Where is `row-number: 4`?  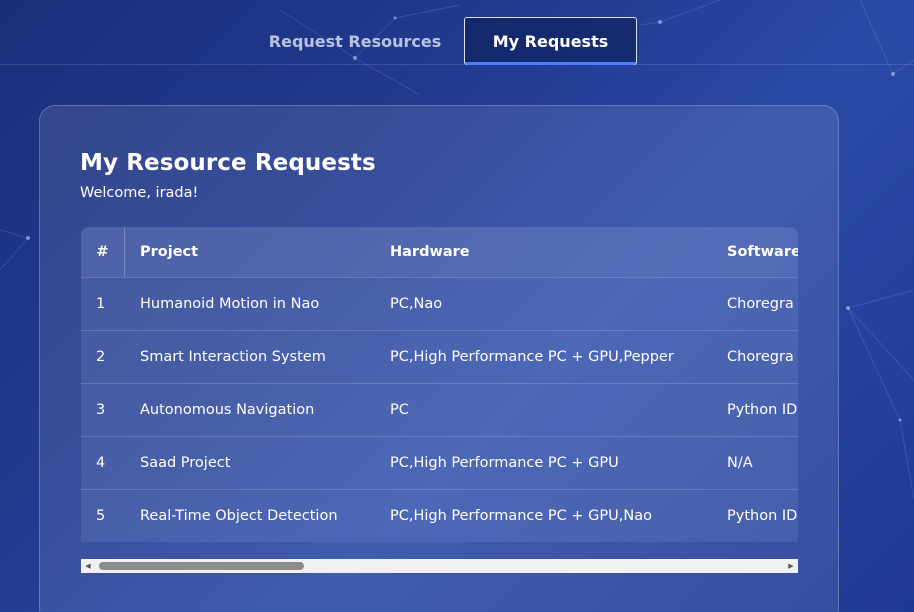 row-number: 4 is located at coordinates (101, 463).